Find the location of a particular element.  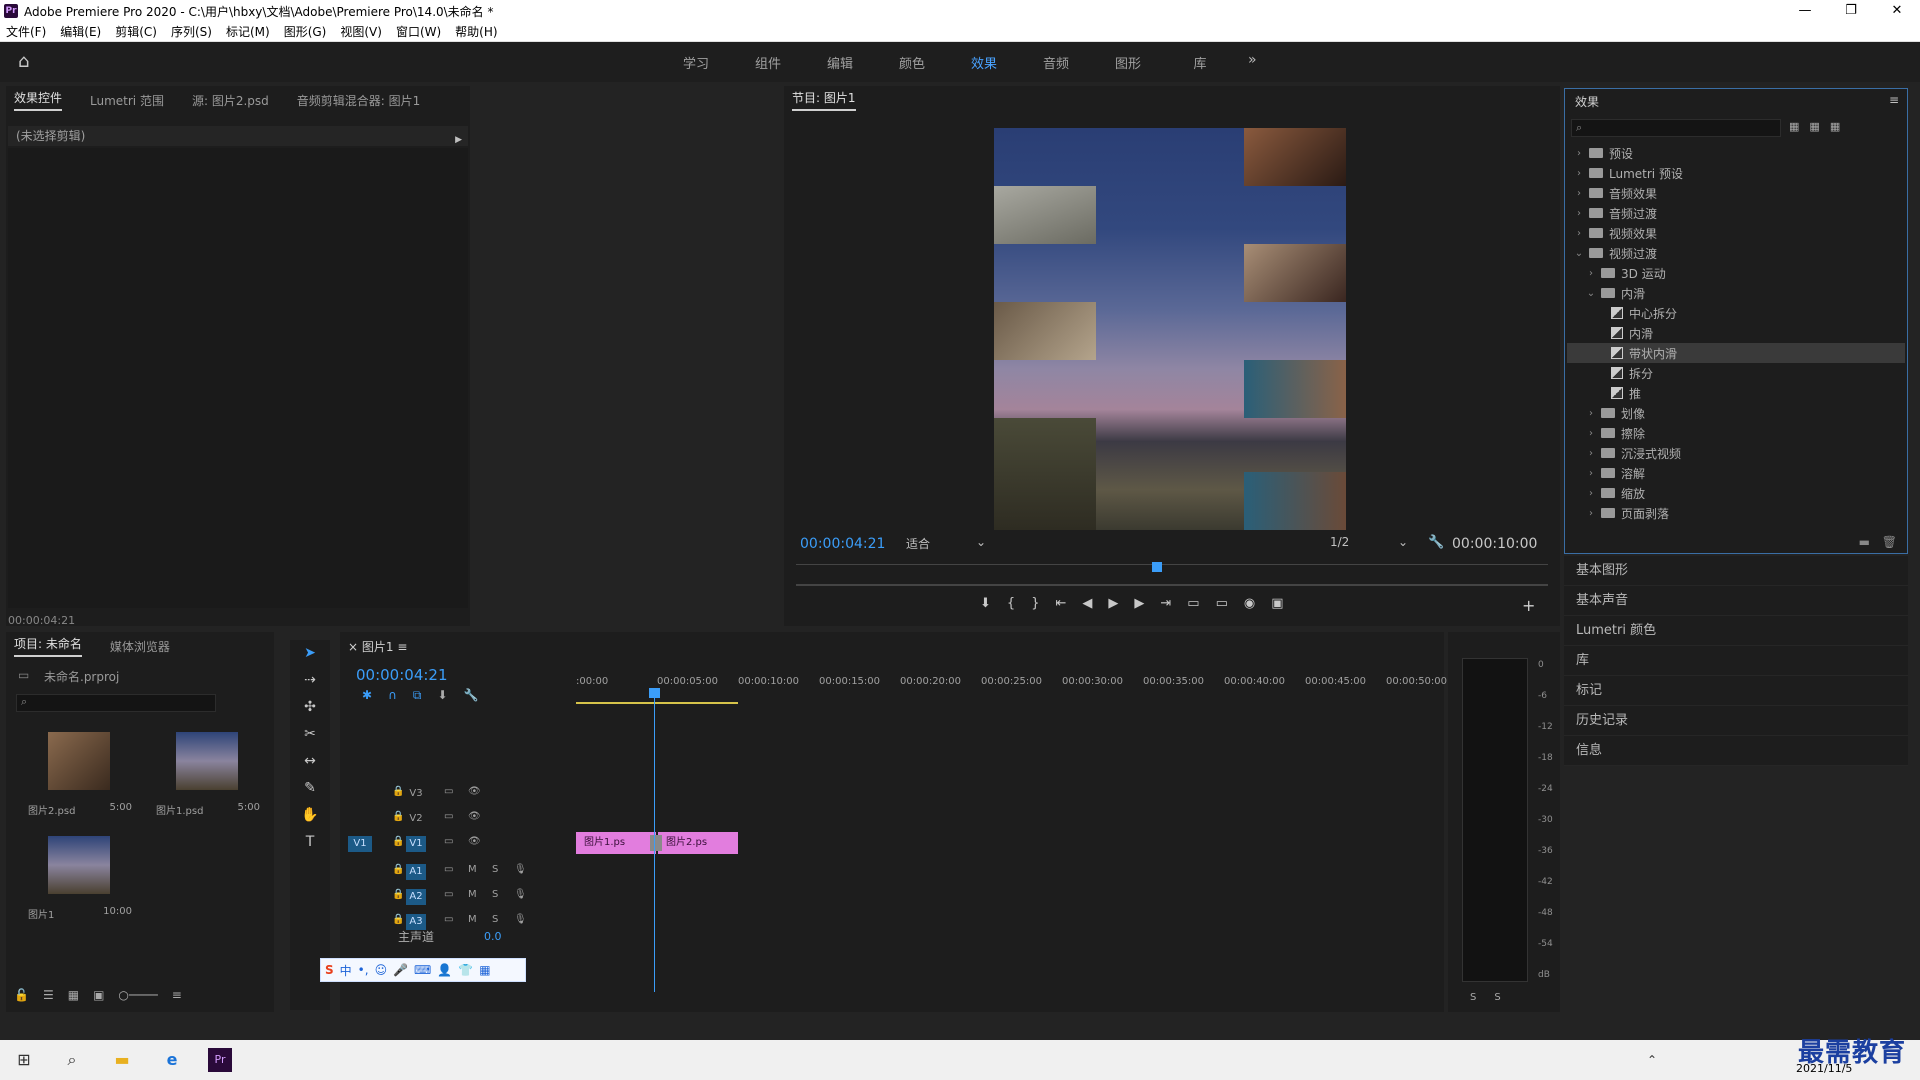

tab-program: 节目: 图片1 is located at coordinates (824, 100).